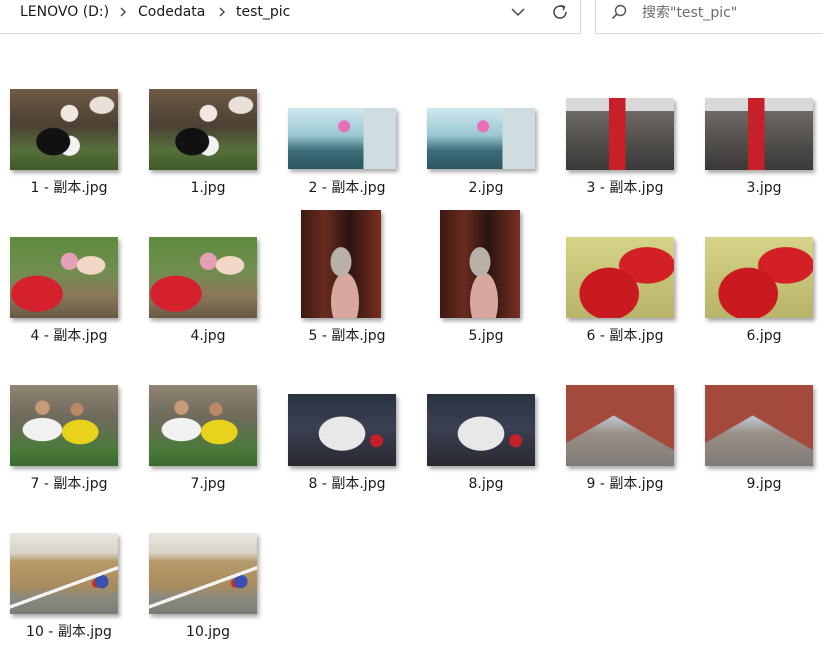  I want to click on refresh-icon, so click(560, 12).